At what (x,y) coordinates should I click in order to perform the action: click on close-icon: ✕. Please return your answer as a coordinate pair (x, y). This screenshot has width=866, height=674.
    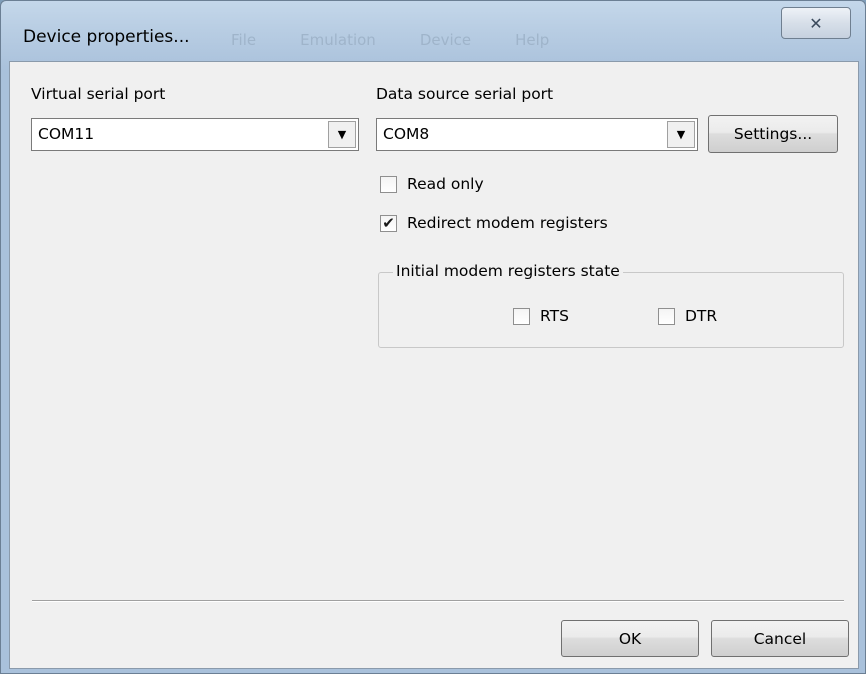
    Looking at the image, I should click on (816, 23).